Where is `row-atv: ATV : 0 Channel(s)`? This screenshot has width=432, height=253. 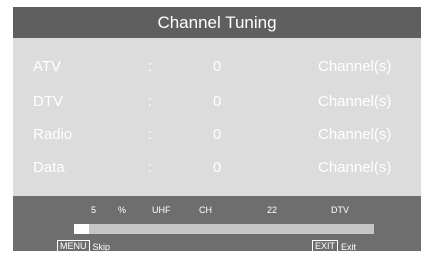 row-atv: ATV : 0 Channel(s) is located at coordinates (217, 67).